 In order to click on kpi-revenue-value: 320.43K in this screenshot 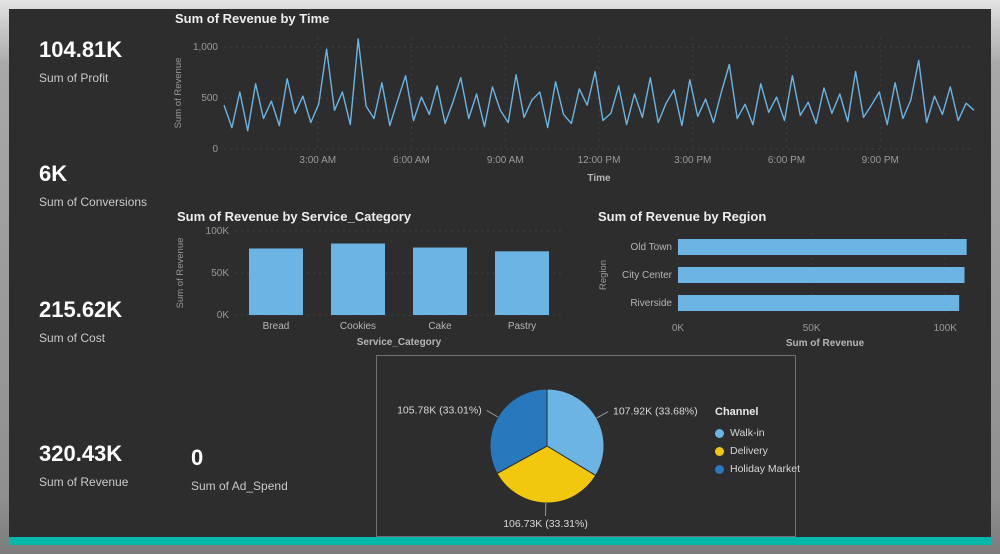, I will do `click(81, 453)`.